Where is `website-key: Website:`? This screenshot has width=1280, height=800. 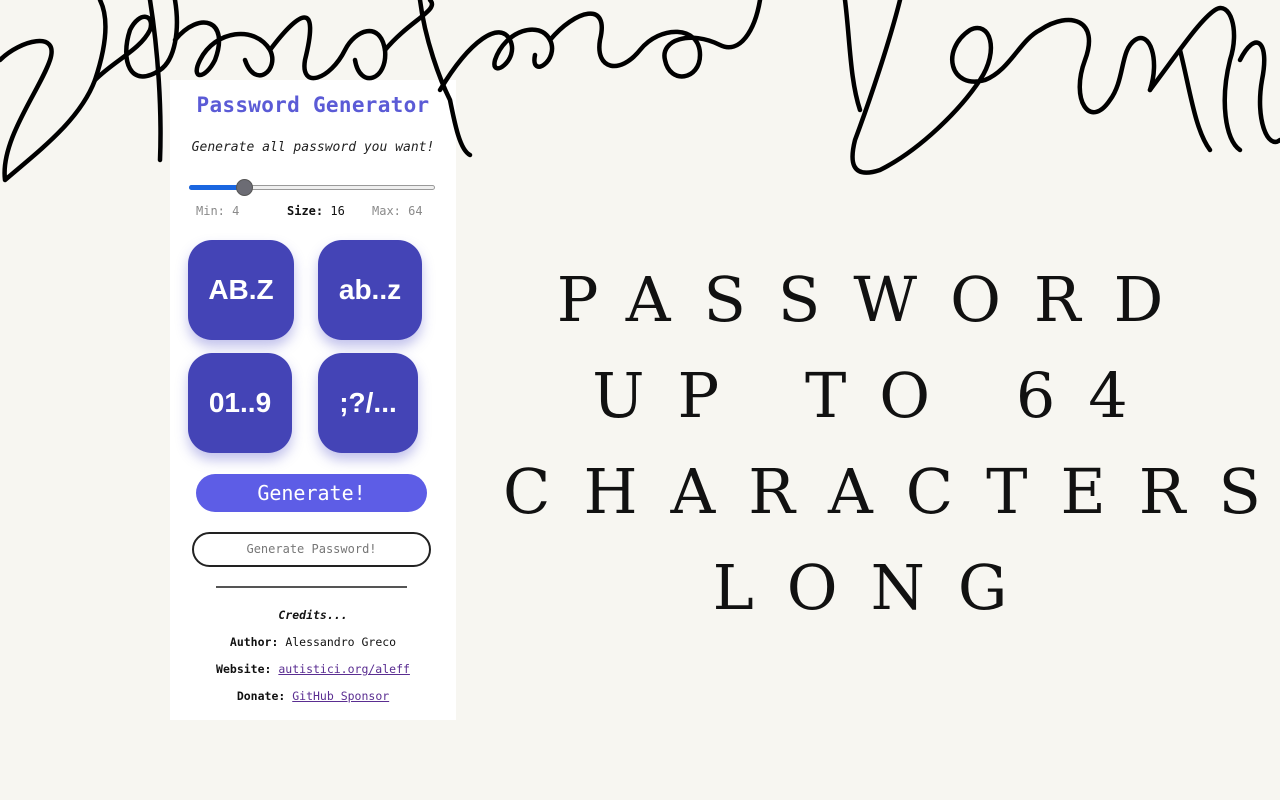
website-key: Website: is located at coordinates (244, 669).